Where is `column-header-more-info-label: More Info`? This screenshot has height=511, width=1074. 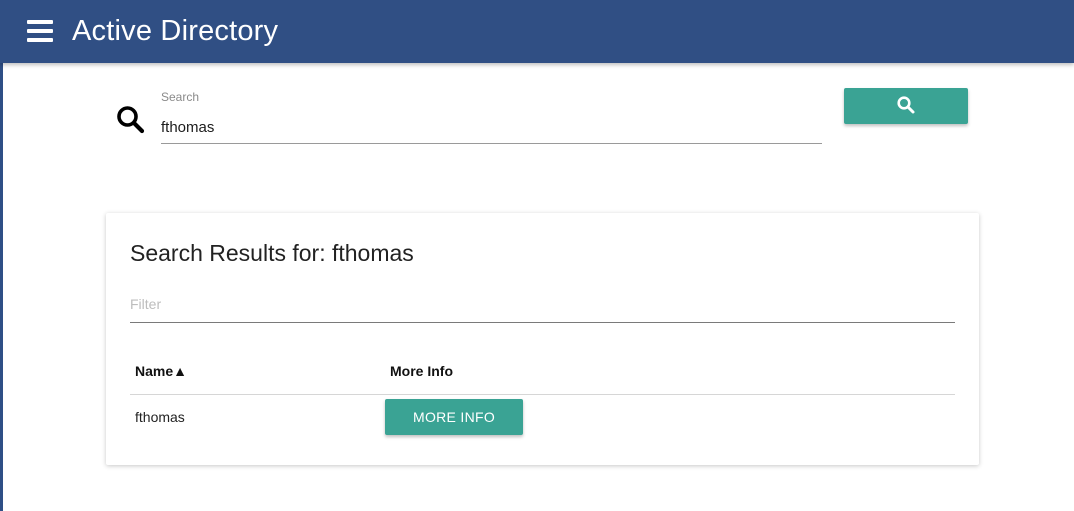
column-header-more-info-label: More Info is located at coordinates (421, 371).